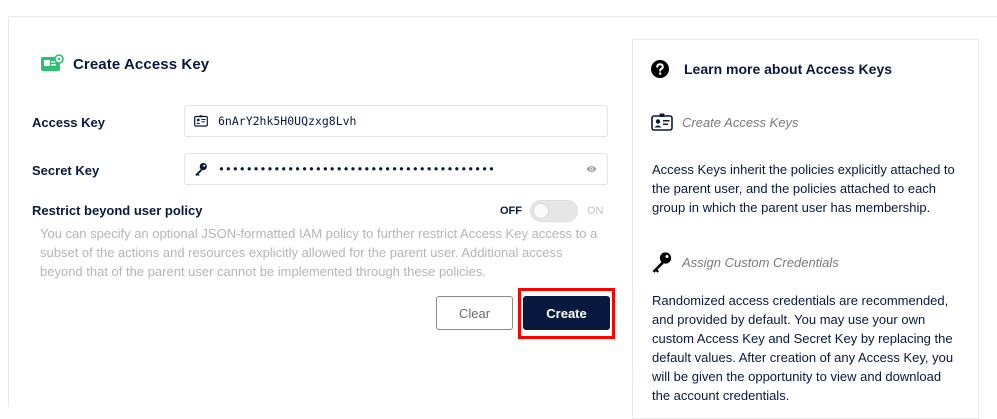 The image size is (997, 419). I want to click on restrict-policy-switch: OFF ON, so click(552, 211).